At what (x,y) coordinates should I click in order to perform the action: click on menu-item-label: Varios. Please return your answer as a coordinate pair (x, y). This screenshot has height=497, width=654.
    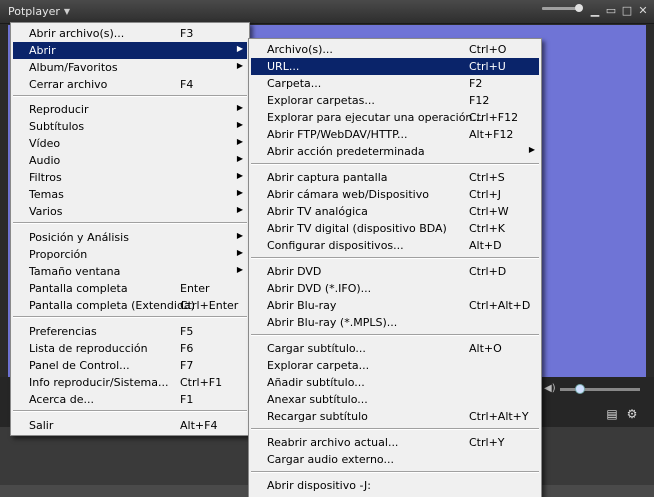
    Looking at the image, I should click on (46, 211).